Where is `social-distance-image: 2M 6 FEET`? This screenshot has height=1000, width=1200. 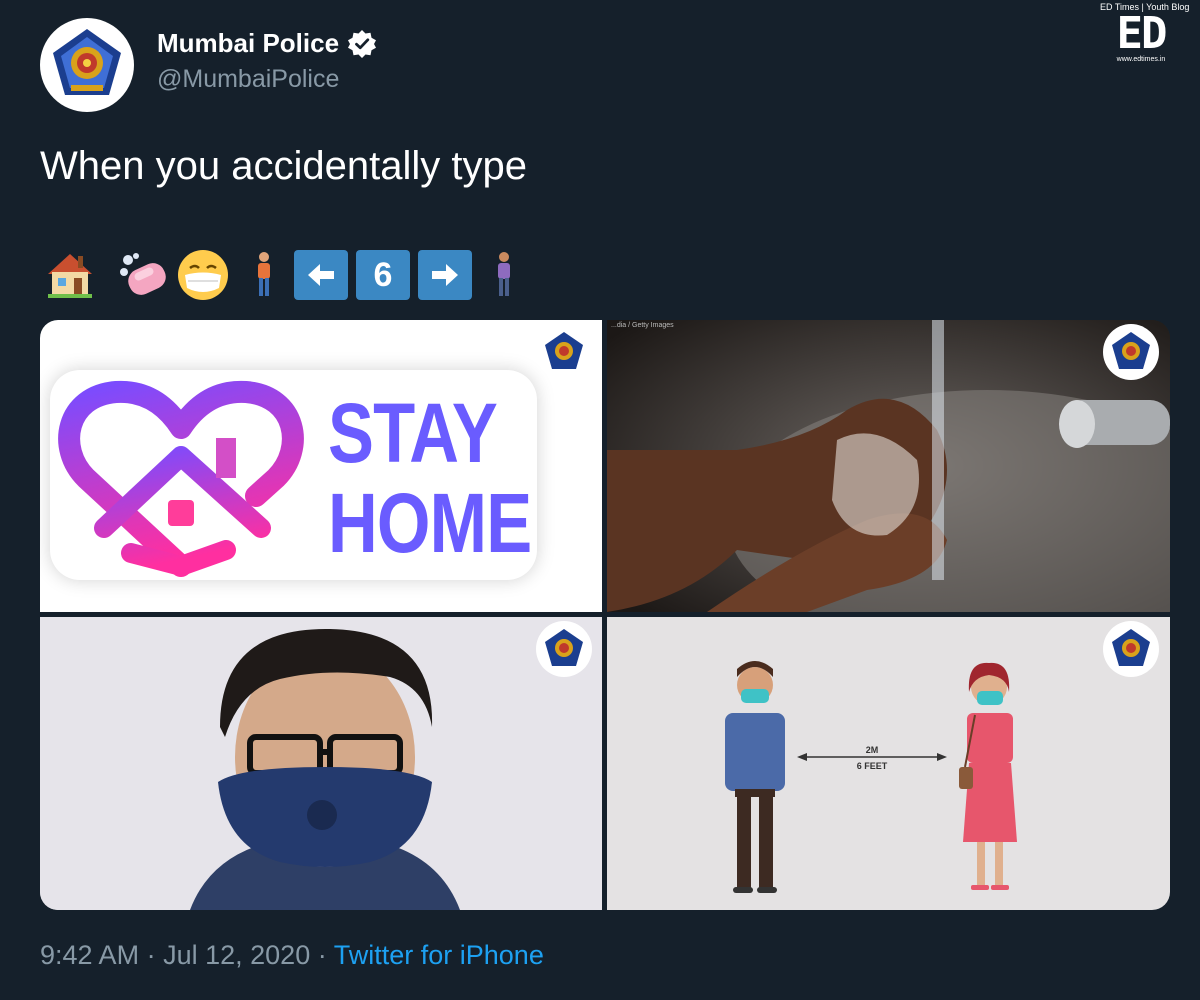
social-distance-image: 2M 6 FEET is located at coordinates (888, 763).